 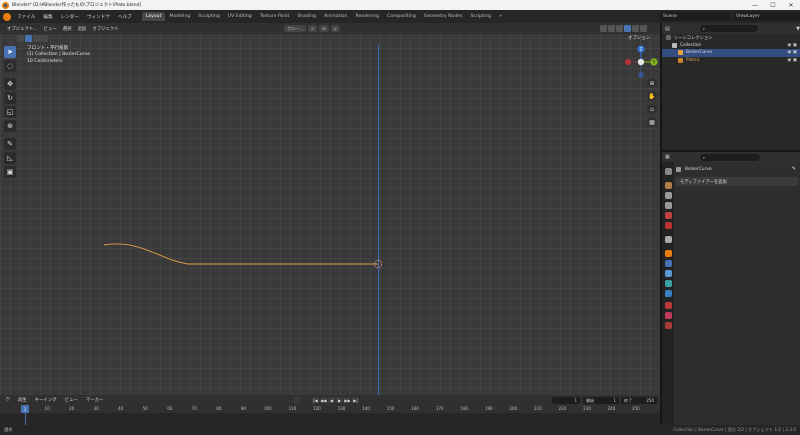 I want to click on modifier-tab-icon, so click(x=668, y=263).